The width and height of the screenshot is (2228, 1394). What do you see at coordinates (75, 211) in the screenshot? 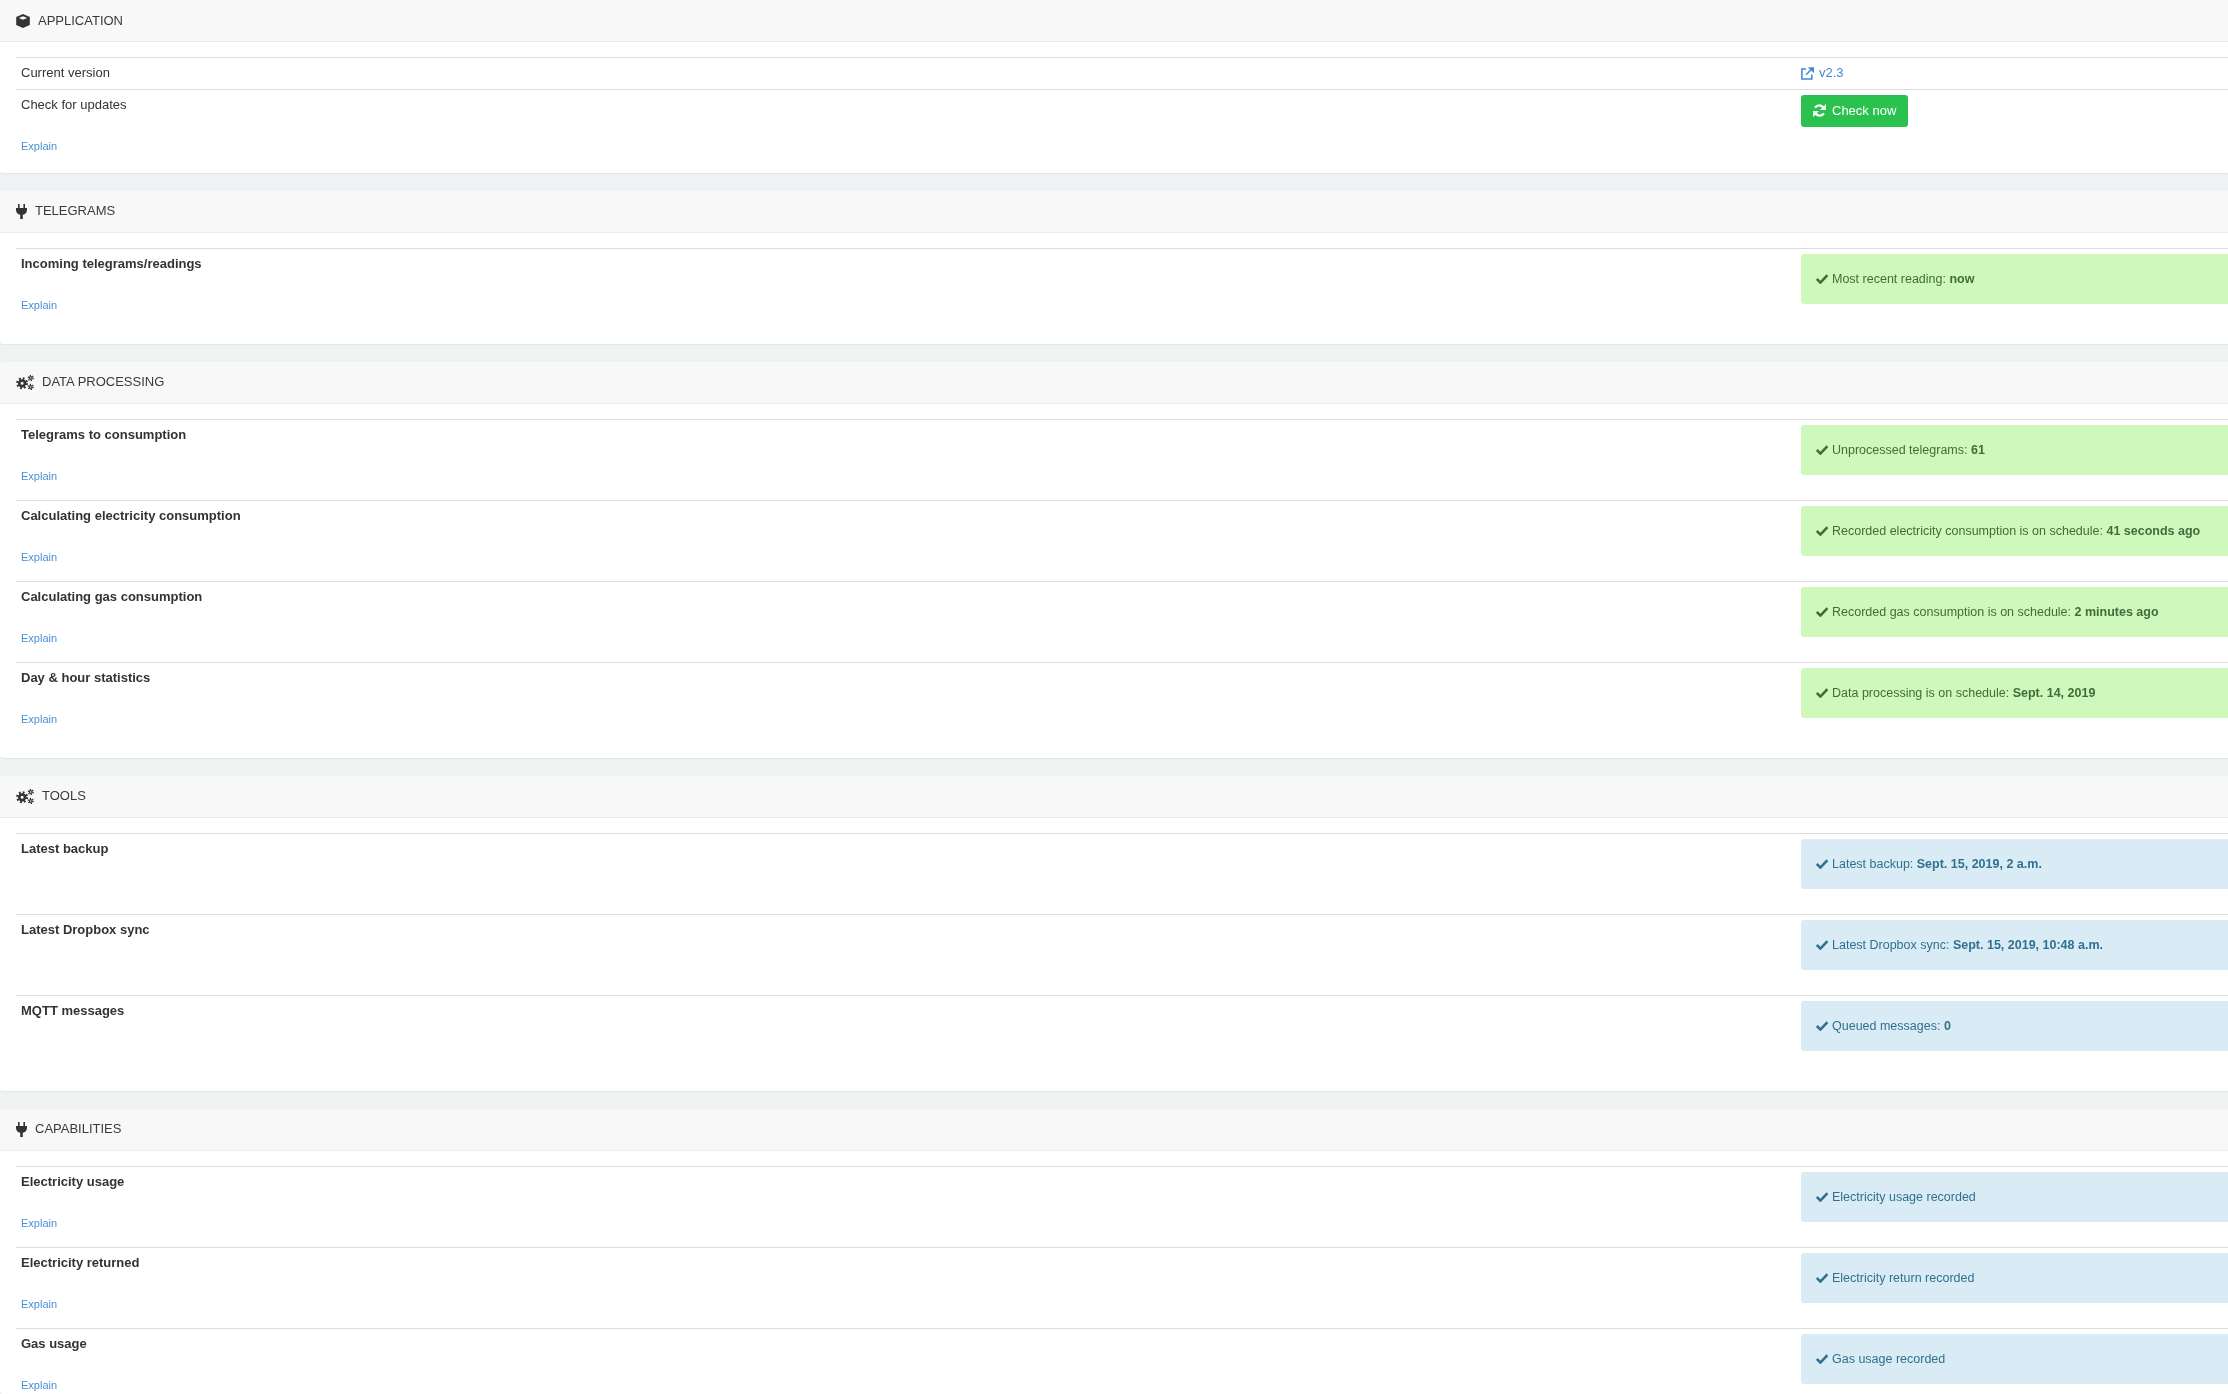
I see `section-title: TELEGRAMS` at bounding box center [75, 211].